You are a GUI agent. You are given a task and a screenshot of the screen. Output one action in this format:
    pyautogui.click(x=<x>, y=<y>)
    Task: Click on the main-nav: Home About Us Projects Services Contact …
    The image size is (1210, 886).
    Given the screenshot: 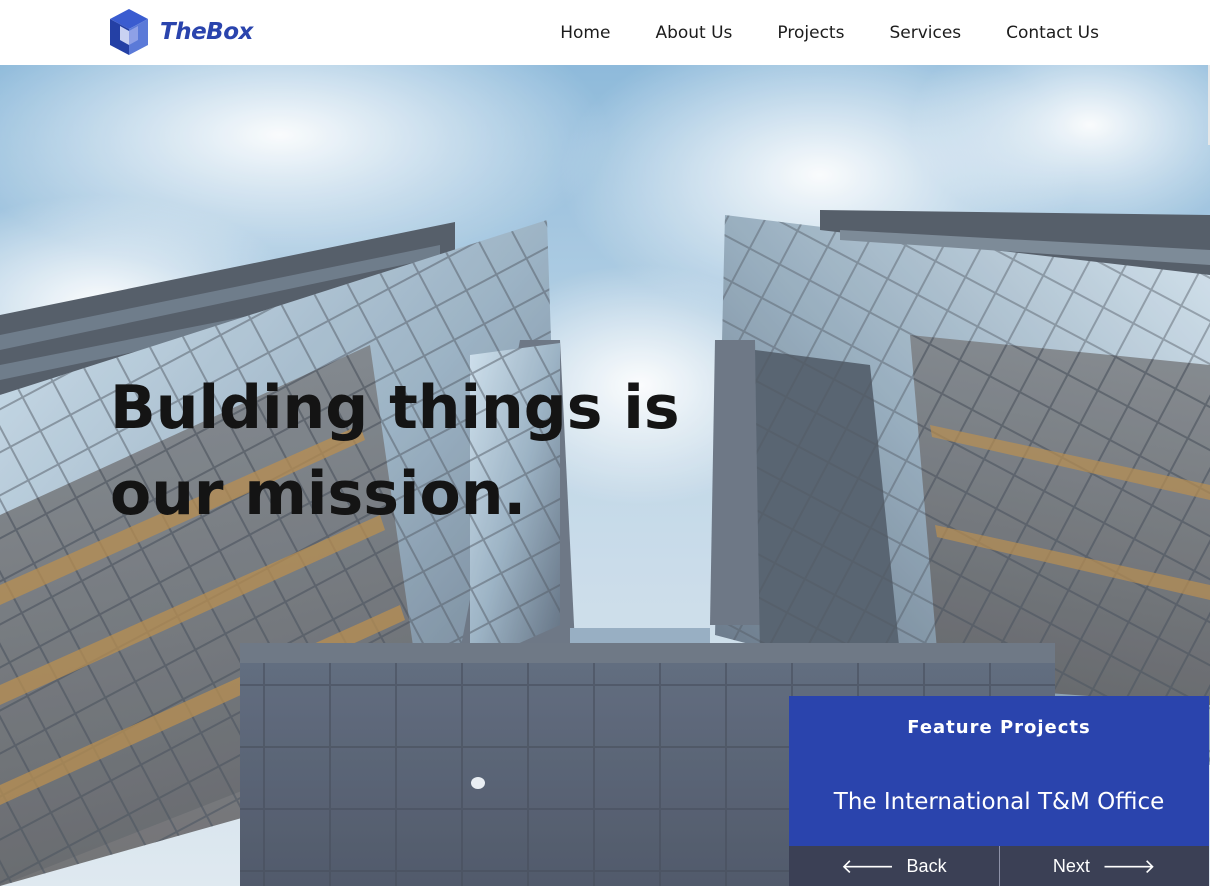 What is the action you would take?
    pyautogui.click(x=829, y=32)
    